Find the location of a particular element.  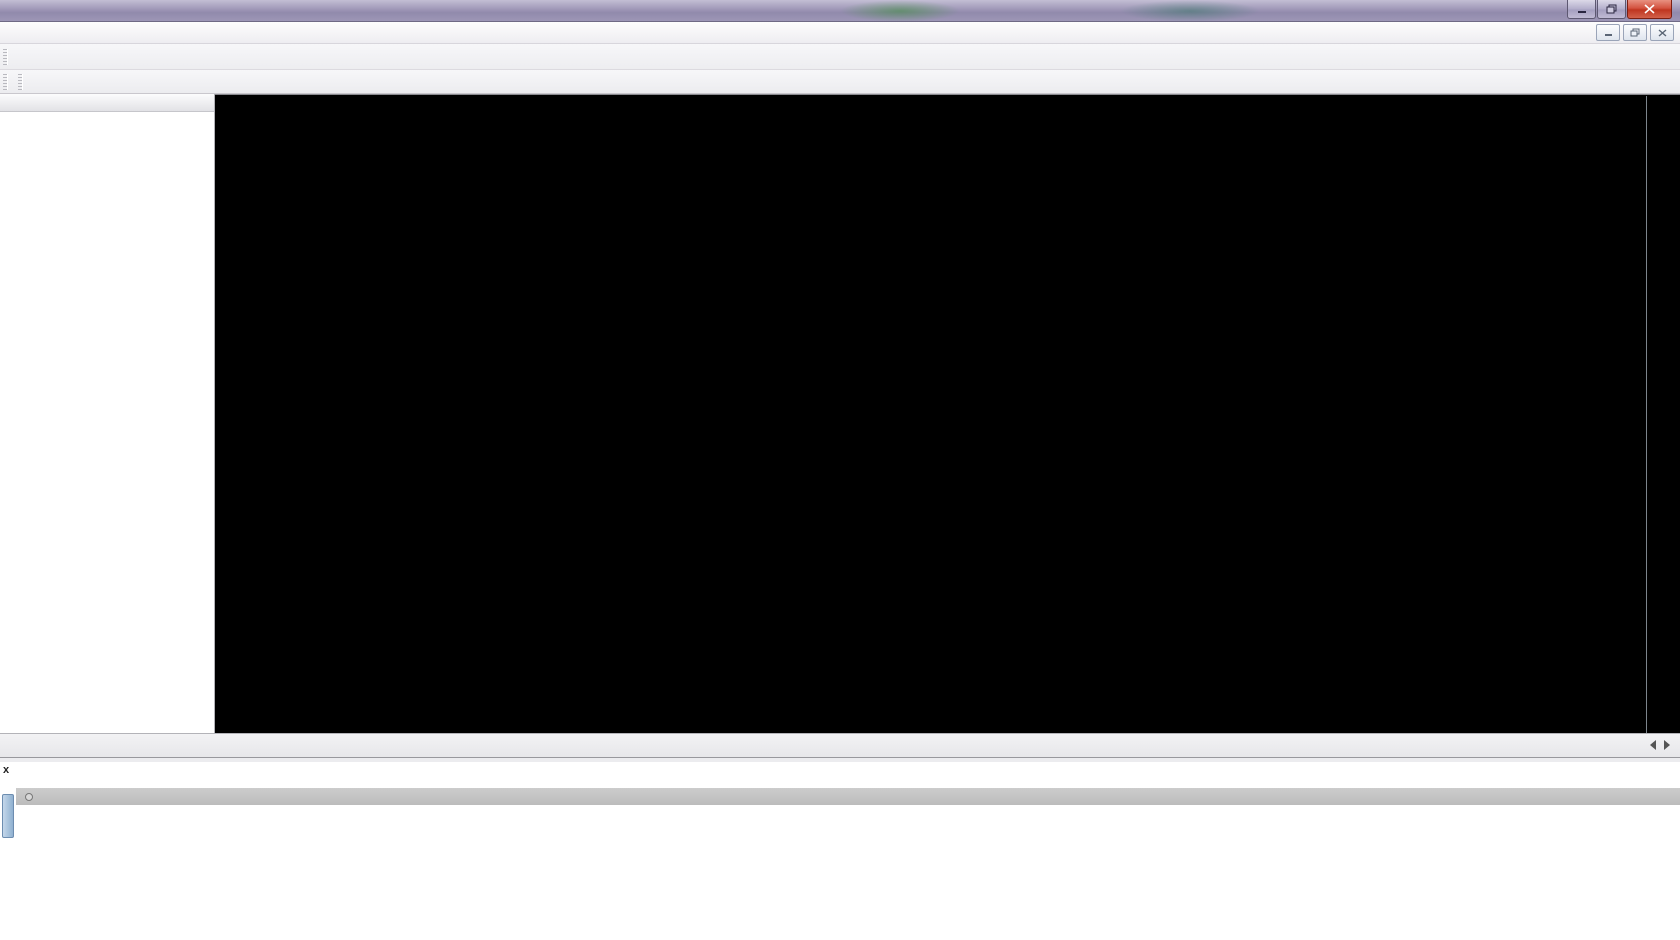

menu-bar is located at coordinates (840, 33).